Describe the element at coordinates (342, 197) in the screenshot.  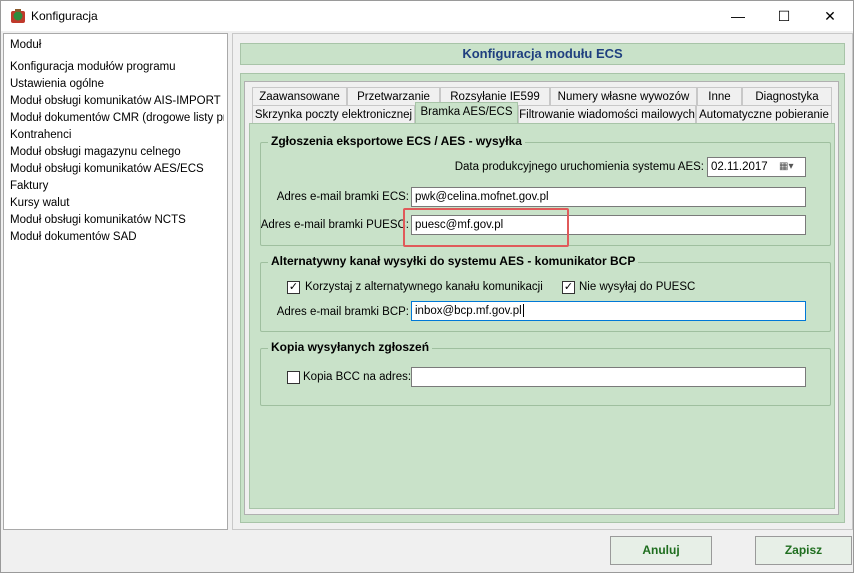
I see `ecs-email-label: Adres e-mail bramki ECS:` at that location.